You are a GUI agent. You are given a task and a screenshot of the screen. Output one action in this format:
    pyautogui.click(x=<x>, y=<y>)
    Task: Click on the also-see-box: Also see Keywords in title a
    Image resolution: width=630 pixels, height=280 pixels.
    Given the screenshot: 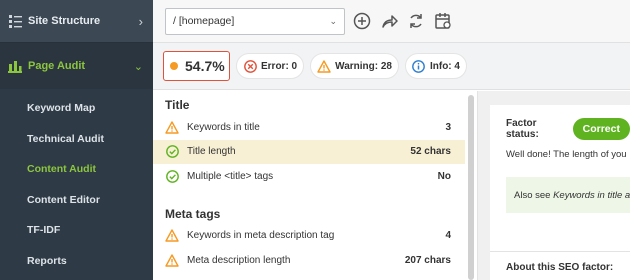 What is the action you would take?
    pyautogui.click(x=568, y=195)
    